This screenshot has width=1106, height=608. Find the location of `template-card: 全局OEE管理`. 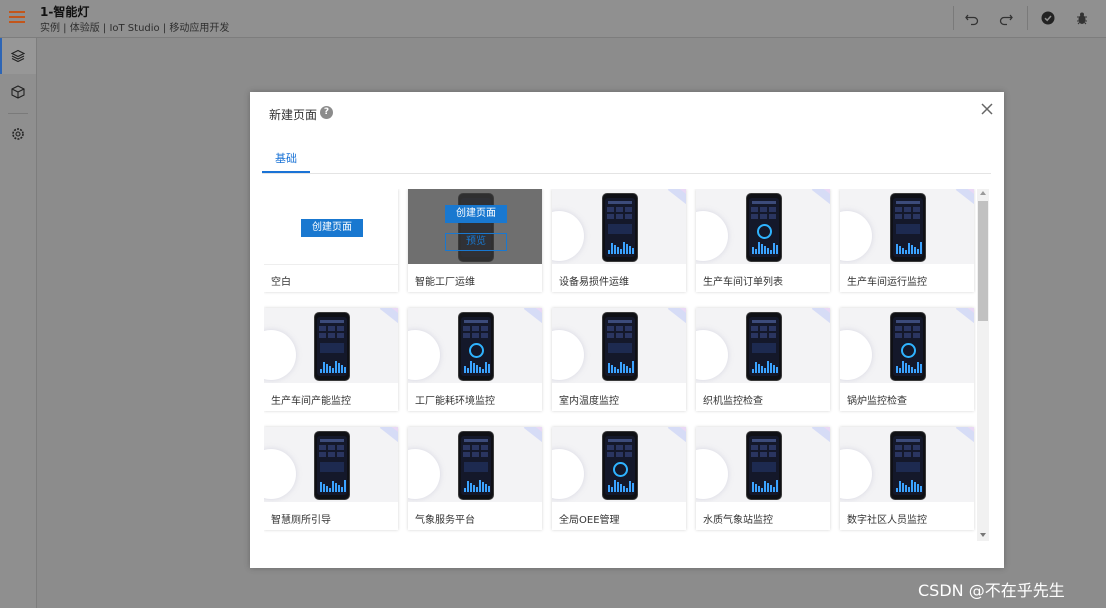

template-card: 全局OEE管理 is located at coordinates (619, 478).